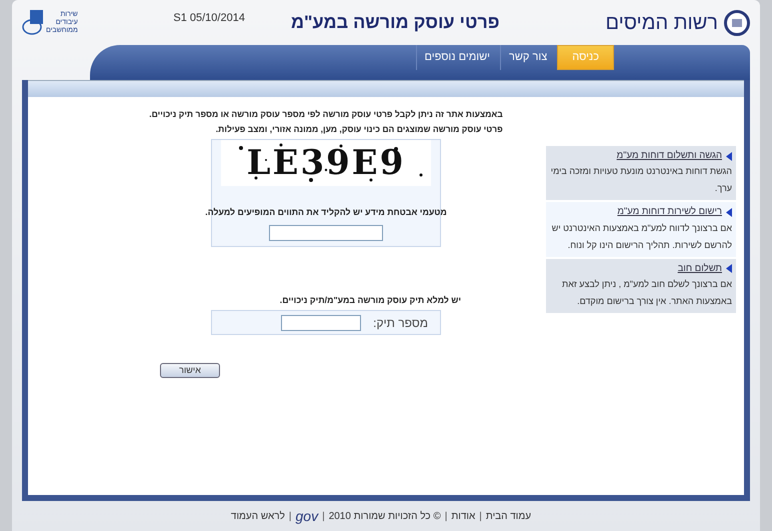 The image size is (772, 531). I want to click on gov-logo: gov, so click(307, 516).